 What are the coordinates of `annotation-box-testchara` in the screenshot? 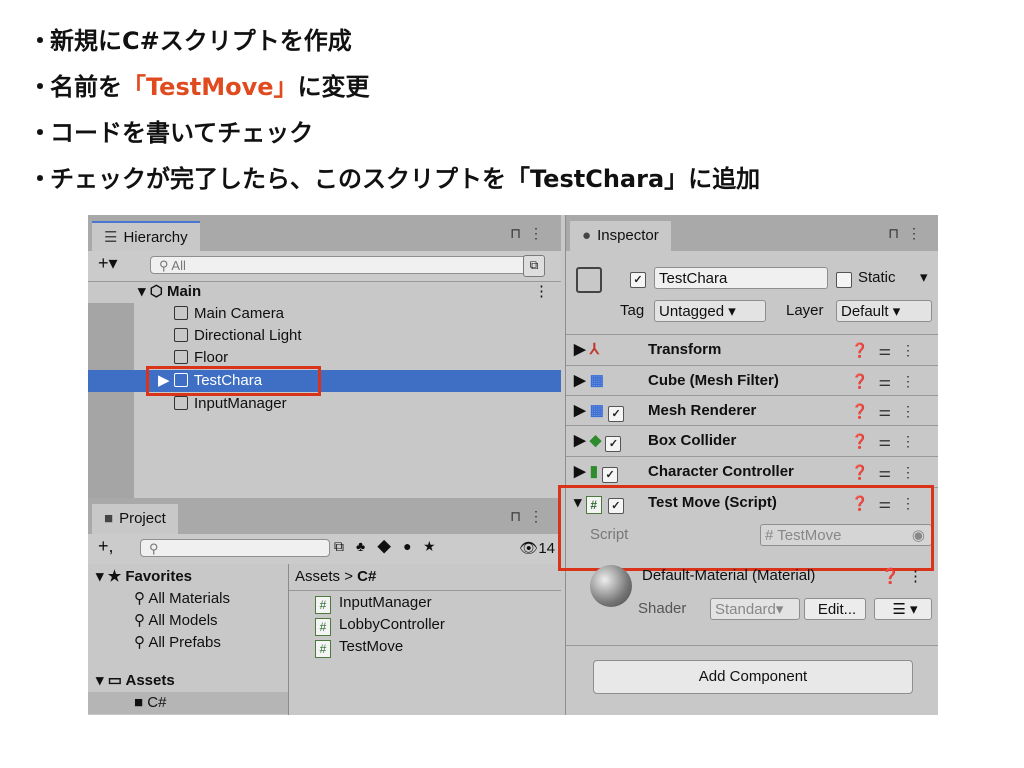 It's located at (233, 381).